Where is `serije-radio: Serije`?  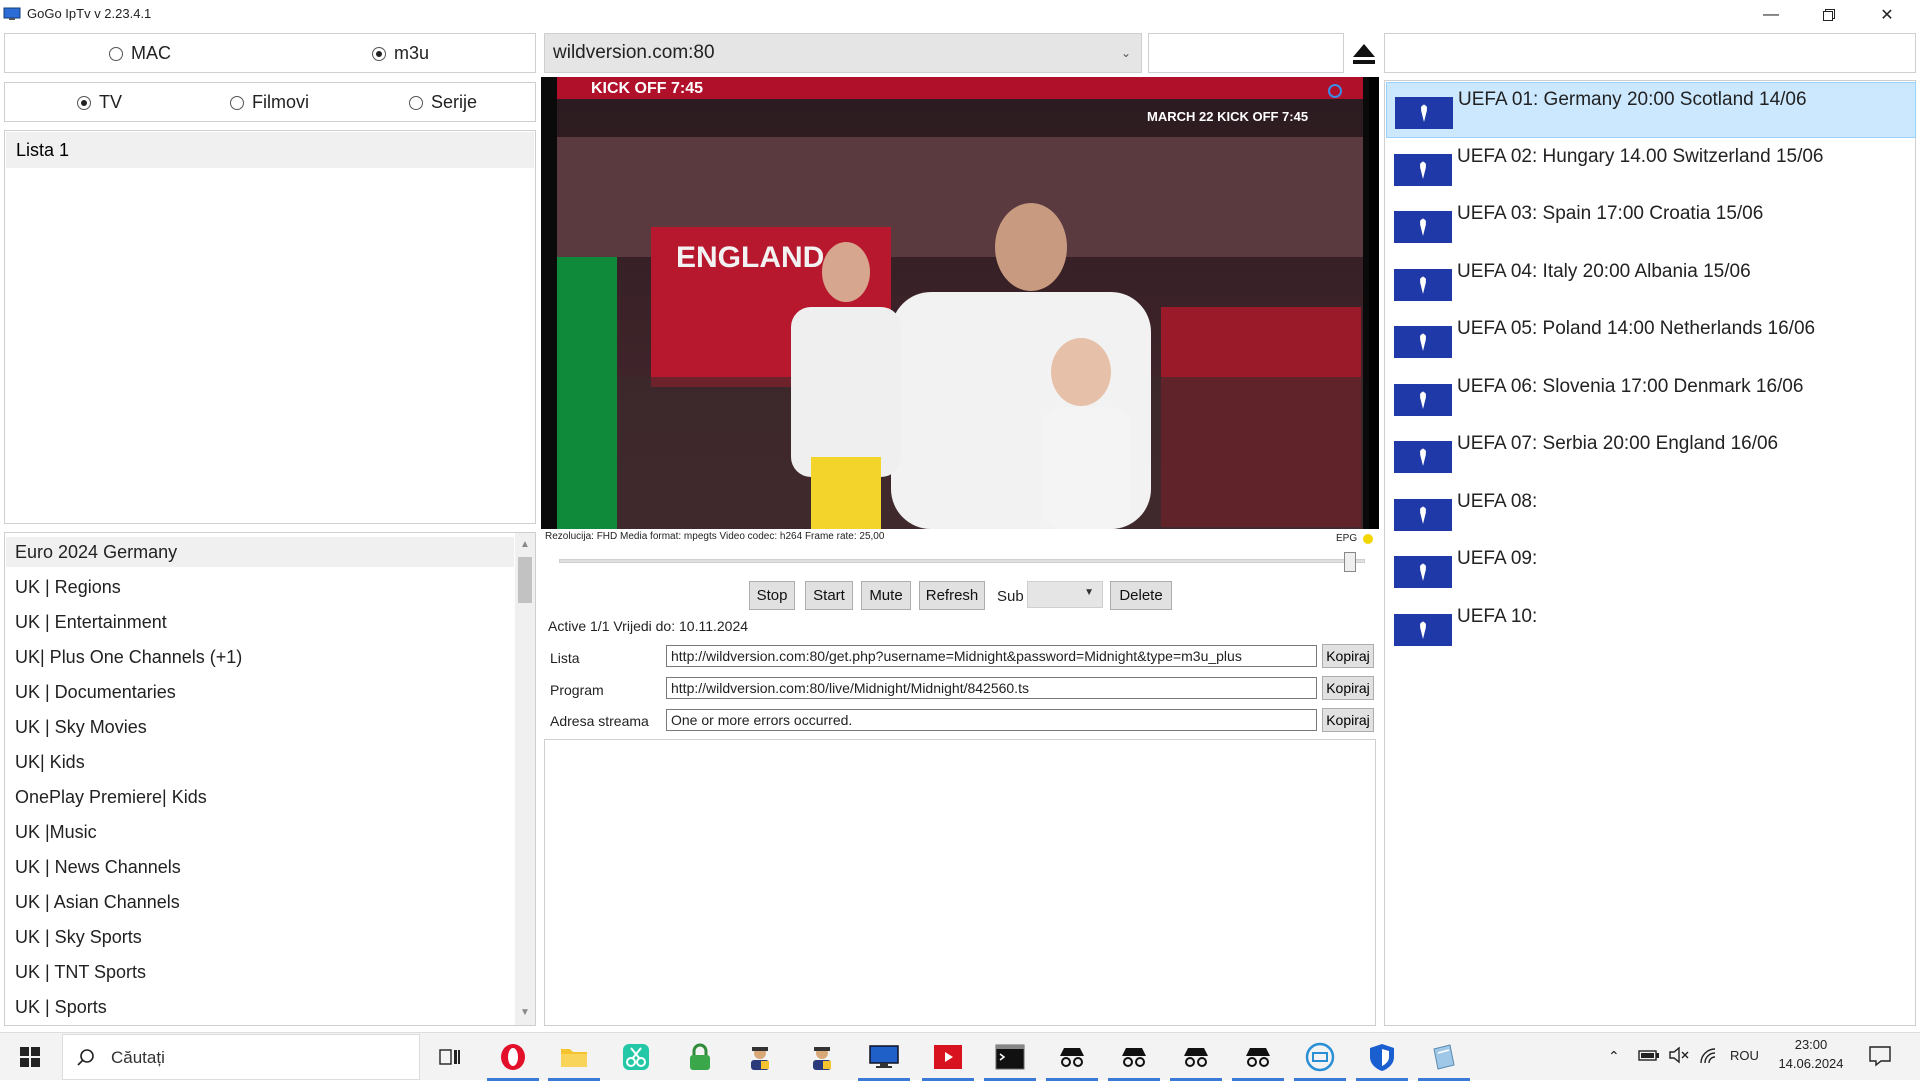
serije-radio: Serije is located at coordinates (443, 102).